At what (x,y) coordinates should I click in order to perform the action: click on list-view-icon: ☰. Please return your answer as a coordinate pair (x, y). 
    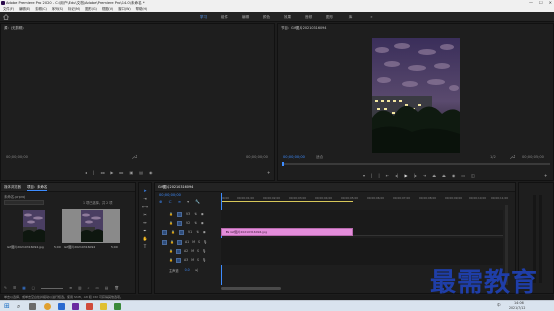
    Looking at the image, I should click on (14, 288).